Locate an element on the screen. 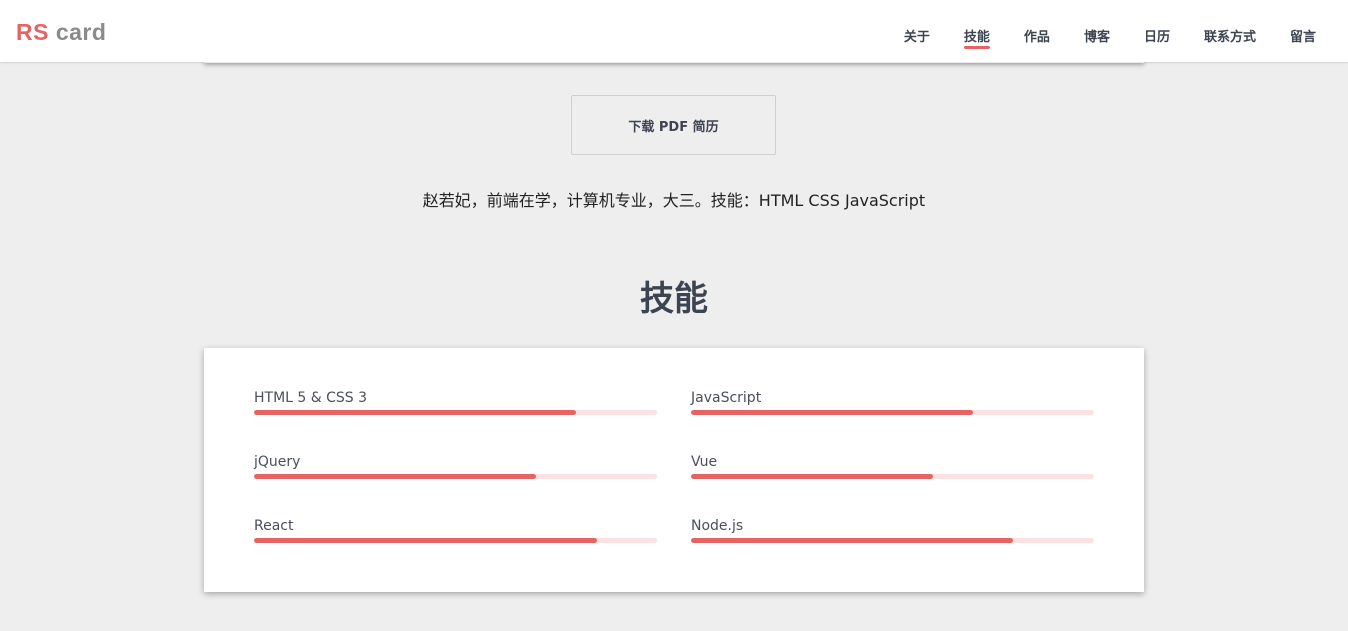 The width and height of the screenshot is (1348, 631). top-navbar: RS card 关于 技能 作品 博客 日历 联系方式 留言 is located at coordinates (674, 31).